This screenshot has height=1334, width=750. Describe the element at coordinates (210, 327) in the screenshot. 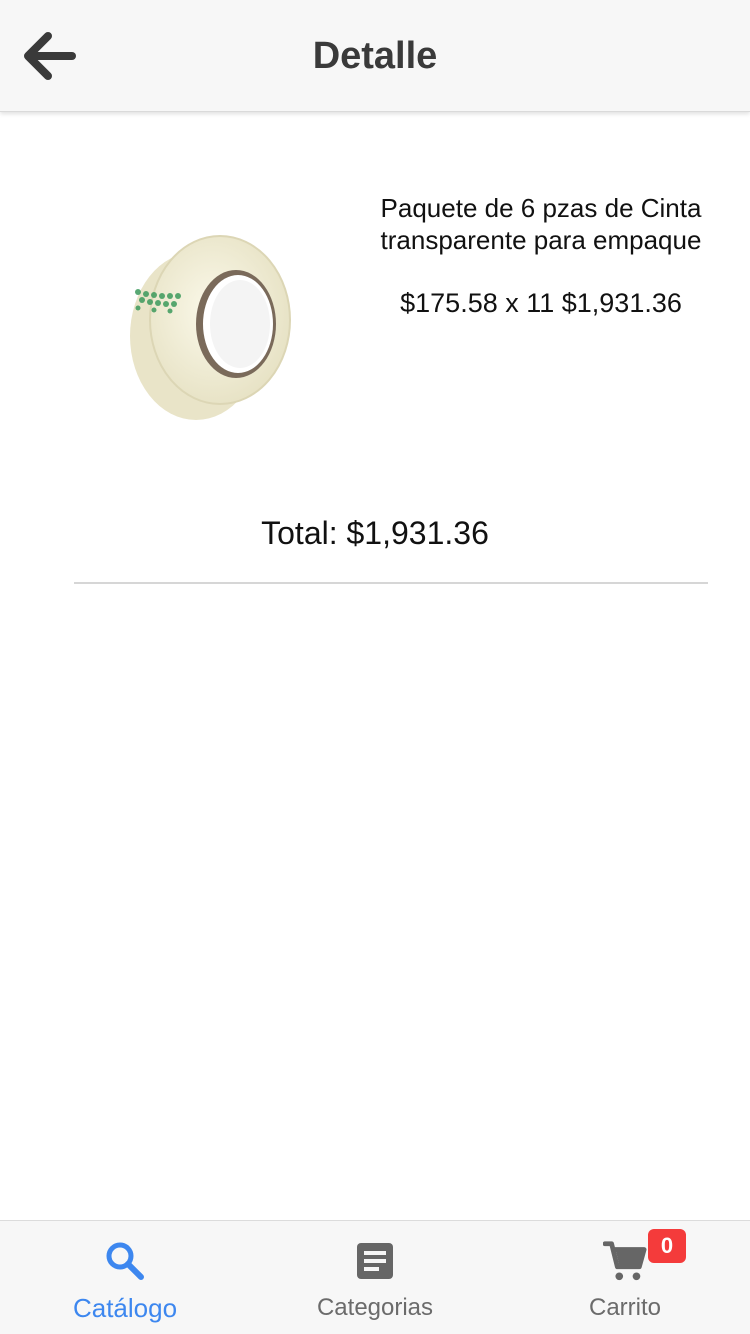

I see `packing-tape-roll-image` at that location.